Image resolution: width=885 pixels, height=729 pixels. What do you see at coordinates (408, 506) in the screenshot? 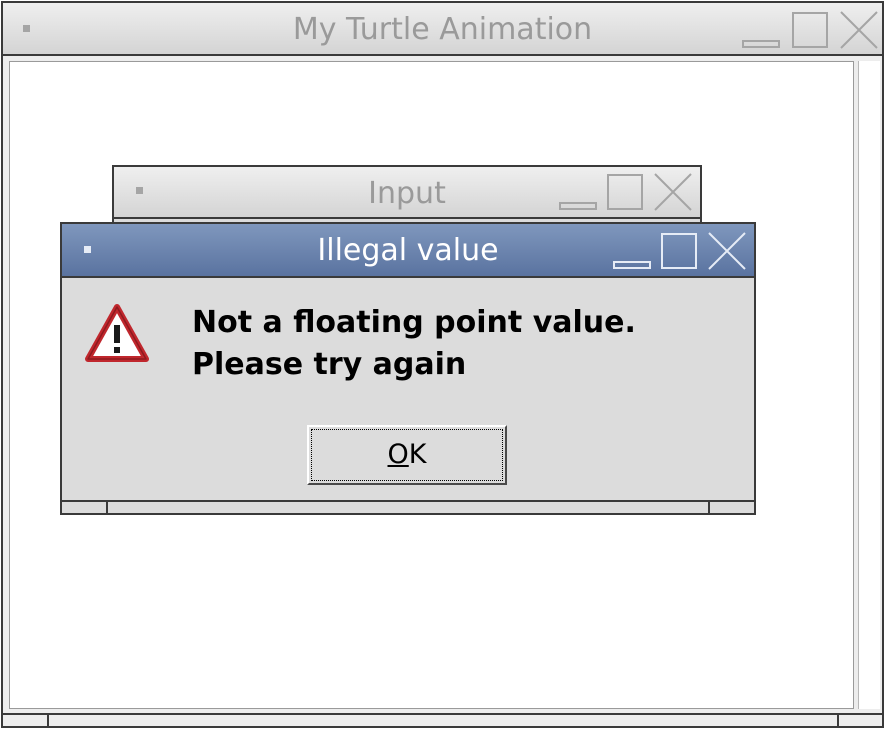
I see `alert-dialog-bottom-border` at bounding box center [408, 506].